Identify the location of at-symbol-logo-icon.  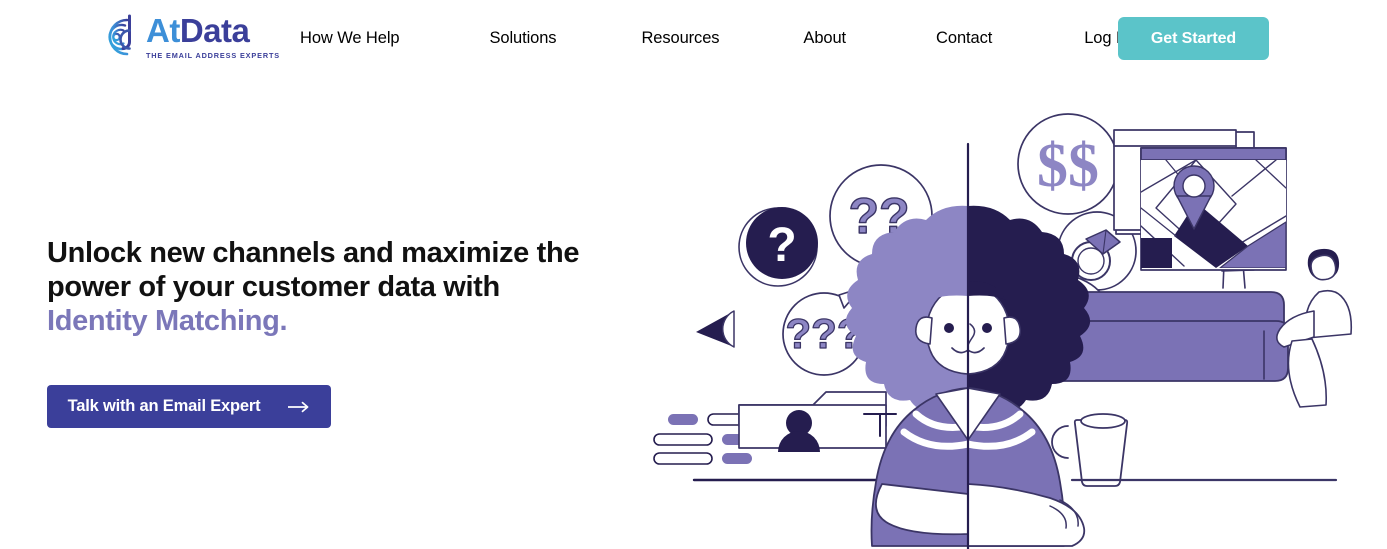
(119, 35).